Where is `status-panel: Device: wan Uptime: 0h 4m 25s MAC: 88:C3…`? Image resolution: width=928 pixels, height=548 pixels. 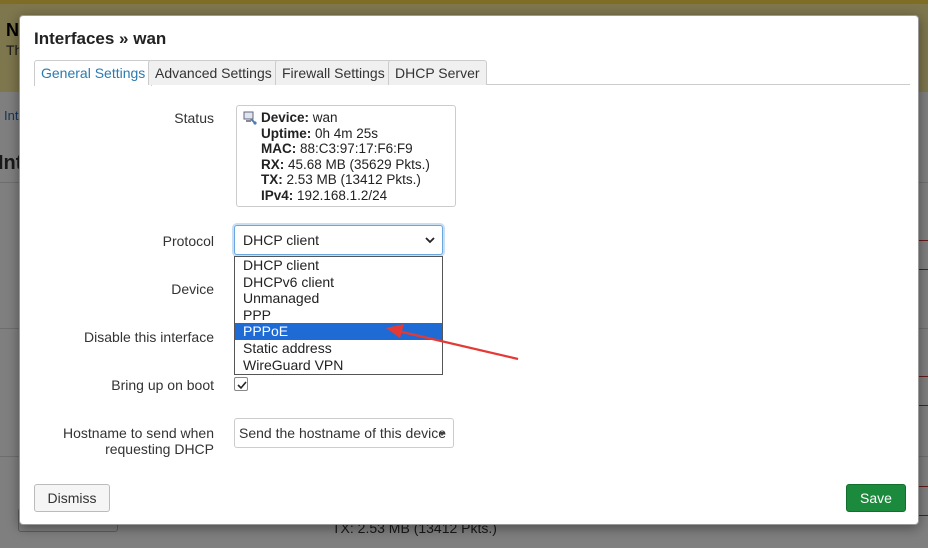
status-panel: Device: wan Uptime: 0h 4m 25s MAC: 88:C3… is located at coordinates (346, 156).